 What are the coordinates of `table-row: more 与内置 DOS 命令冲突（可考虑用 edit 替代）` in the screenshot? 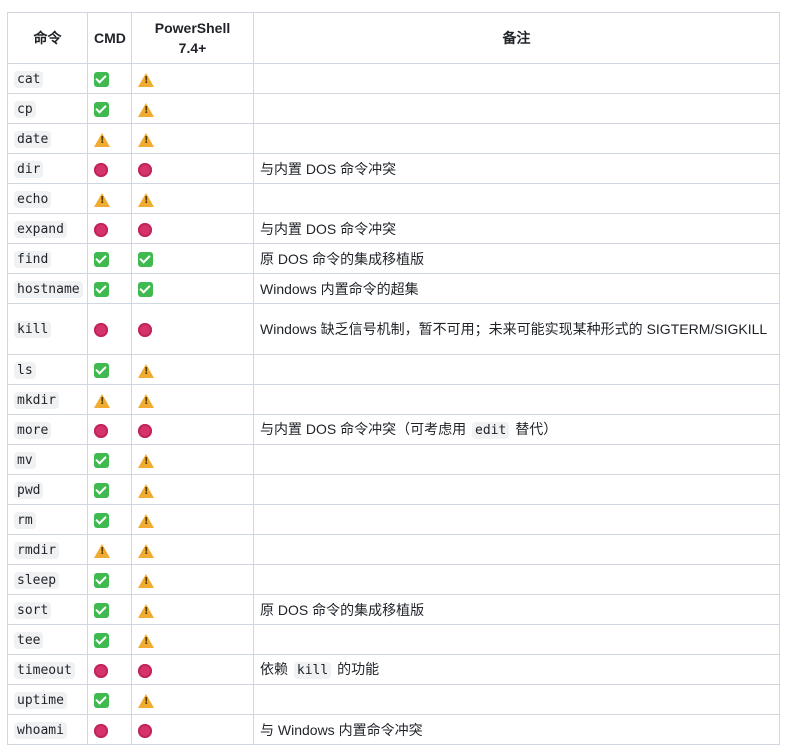 It's located at (393, 429).